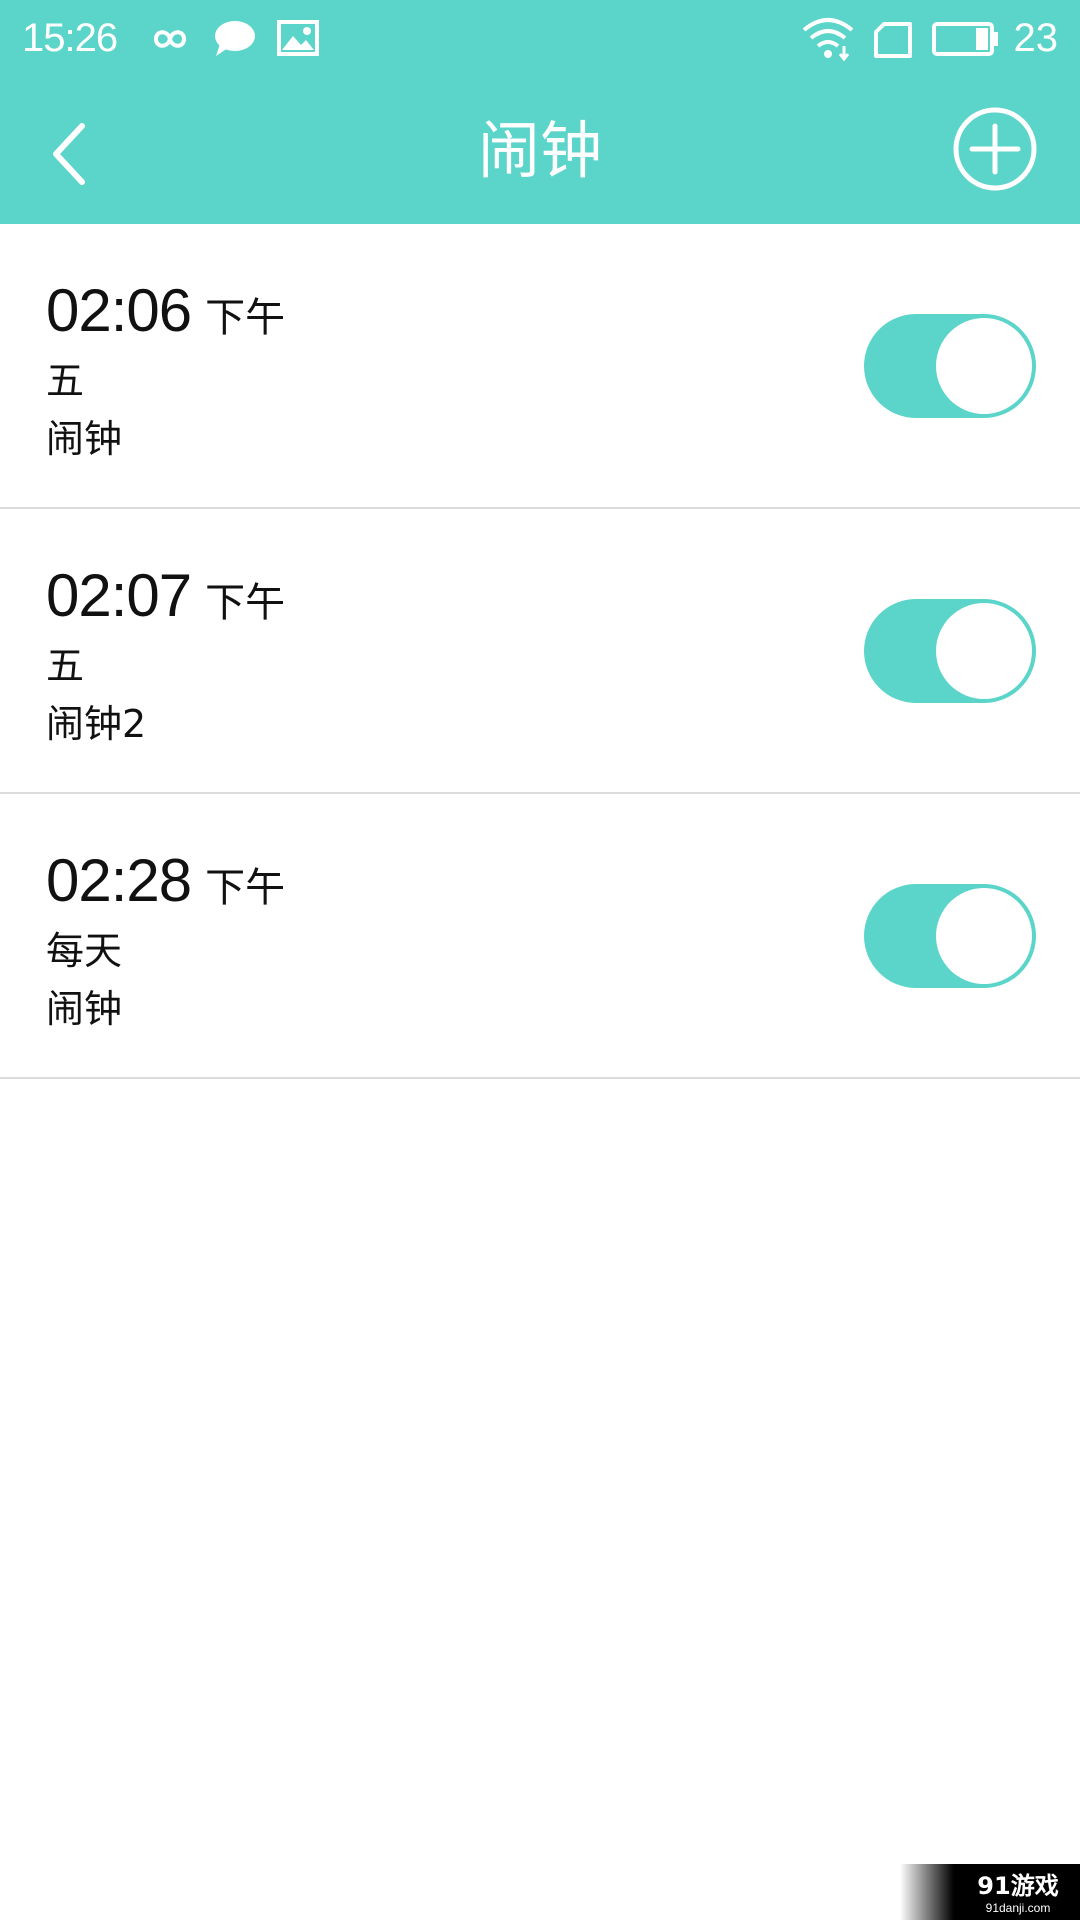  What do you see at coordinates (1017, 1886) in the screenshot?
I see `watermark-logo-text: 91游戏` at bounding box center [1017, 1886].